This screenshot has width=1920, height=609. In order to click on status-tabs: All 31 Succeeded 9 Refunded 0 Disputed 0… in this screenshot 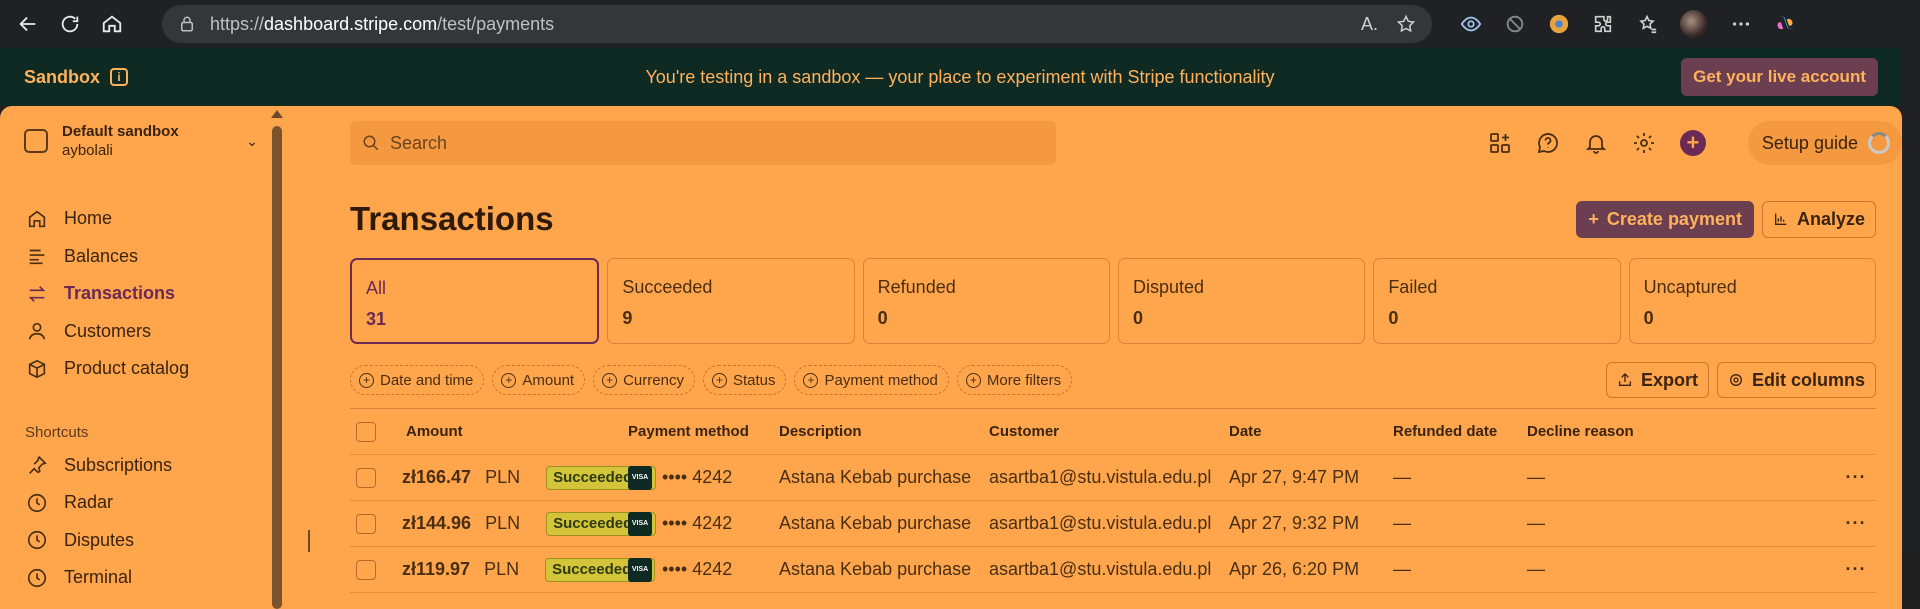, I will do `click(1113, 301)`.